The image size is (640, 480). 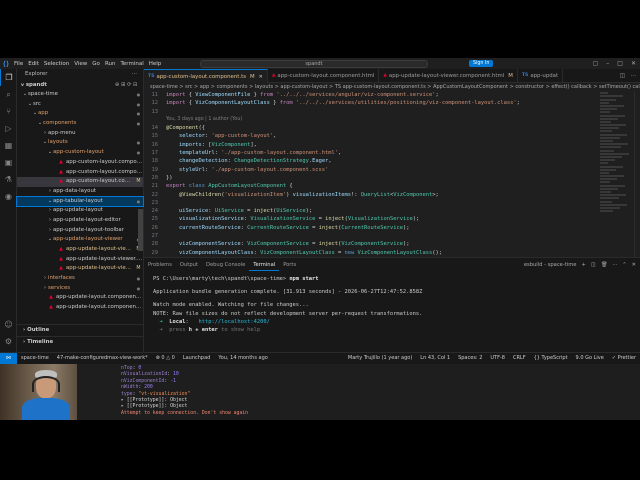 I want to click on tree-item: › app-menu, so click(x=80, y=134).